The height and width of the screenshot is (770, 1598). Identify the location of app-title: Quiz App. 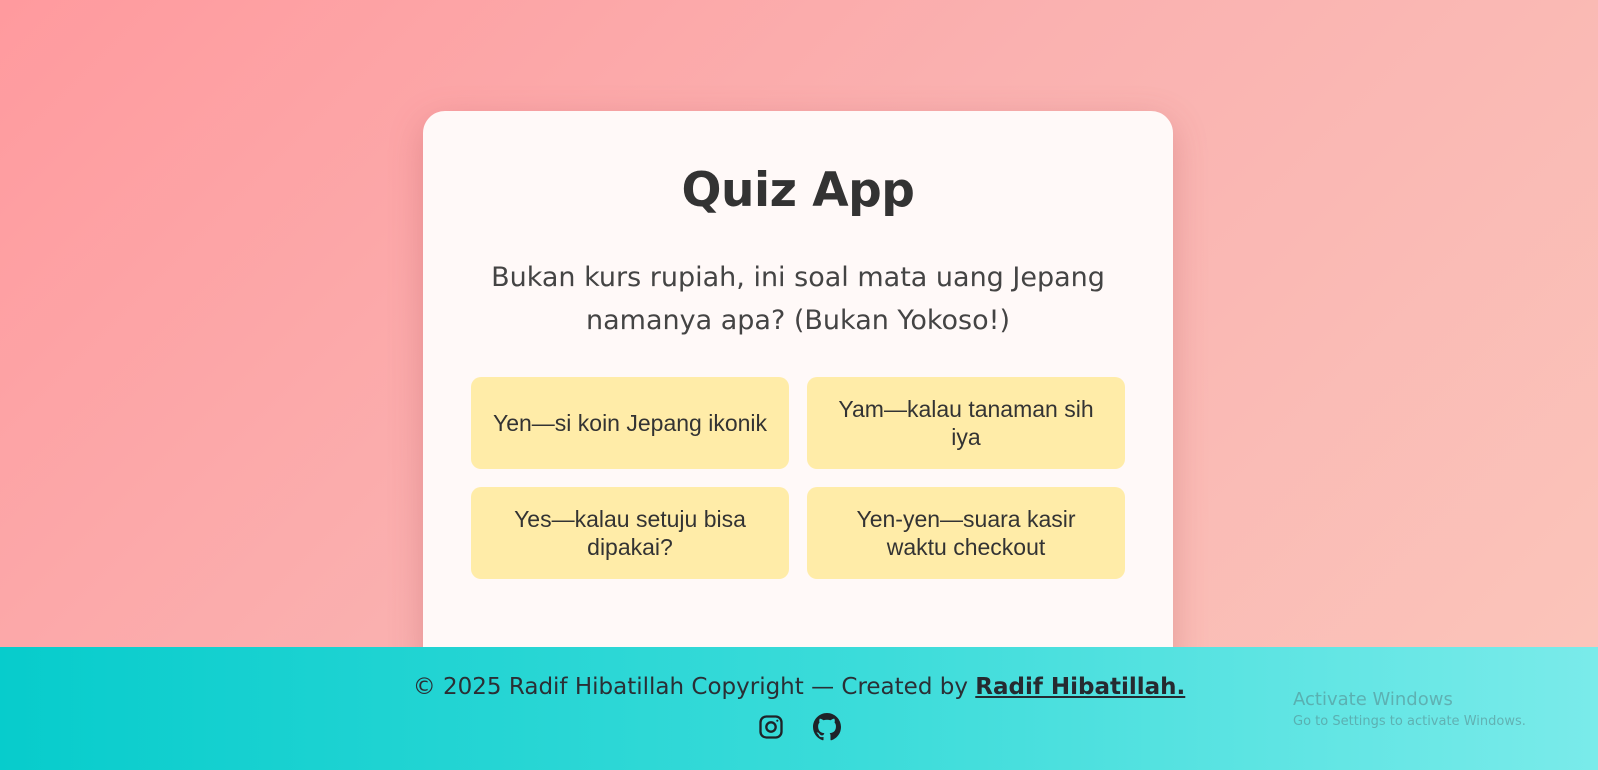
(798, 190).